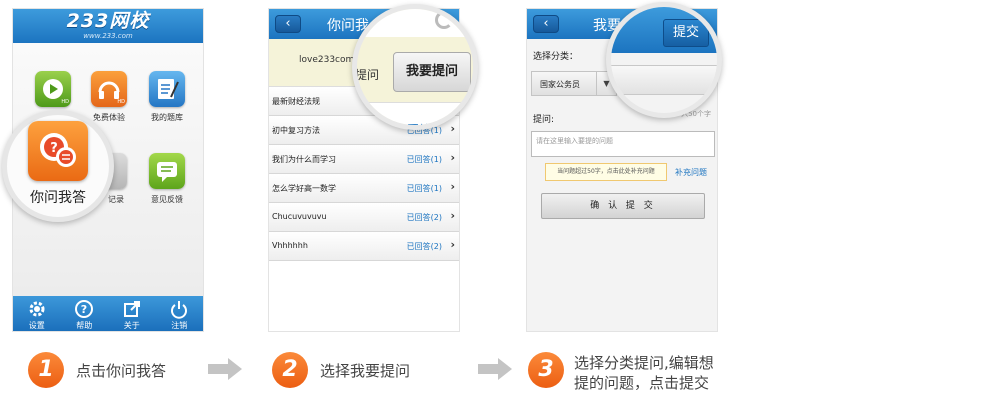  What do you see at coordinates (121, 371) in the screenshot?
I see `step-1-text: 点击你问我答` at bounding box center [121, 371].